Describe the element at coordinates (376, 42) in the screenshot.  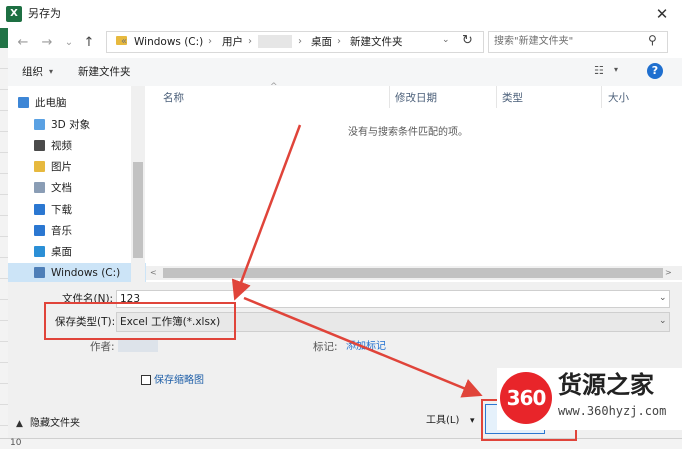
I see `crumb-new-folder: 新建文件夹` at that location.